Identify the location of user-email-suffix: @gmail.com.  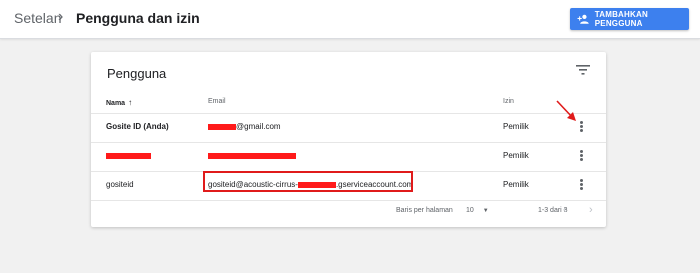
(258, 126).